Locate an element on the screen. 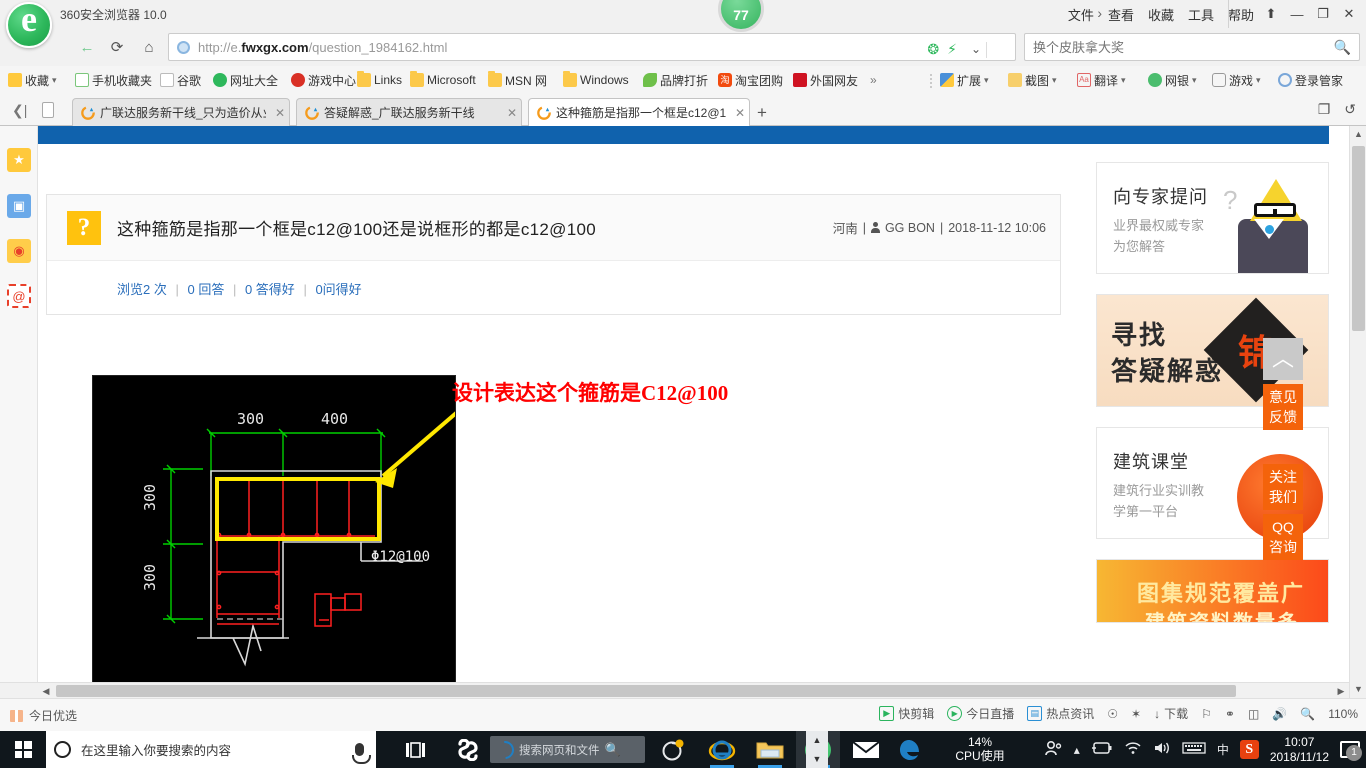  pin-window-icon: ⬆ is located at coordinates (1271, 14).